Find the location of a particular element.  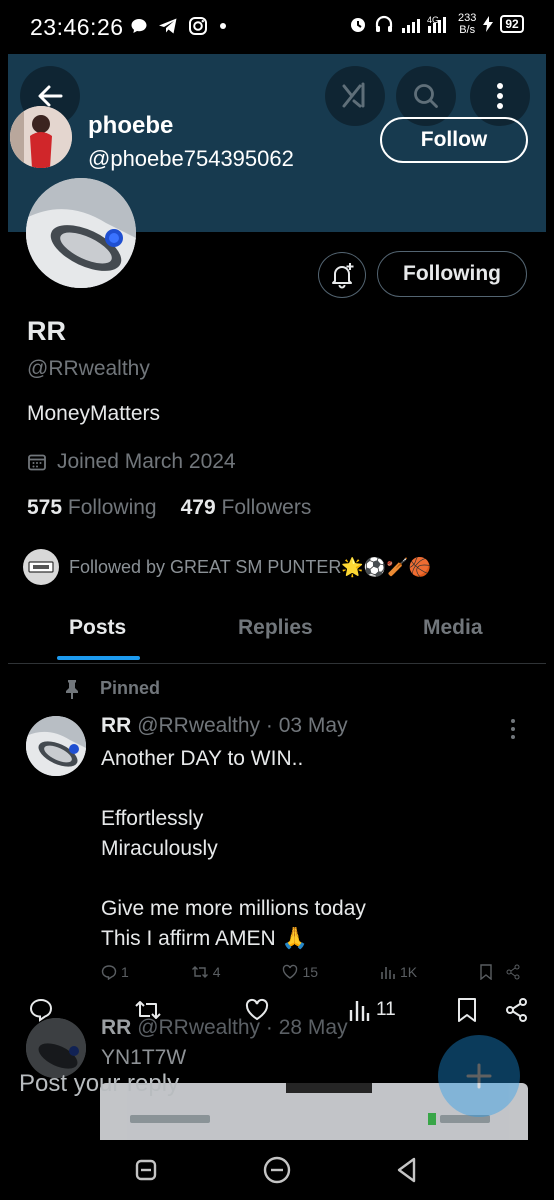

post-handle-date: @RRwealthy · 28 May is located at coordinates (242, 1027).